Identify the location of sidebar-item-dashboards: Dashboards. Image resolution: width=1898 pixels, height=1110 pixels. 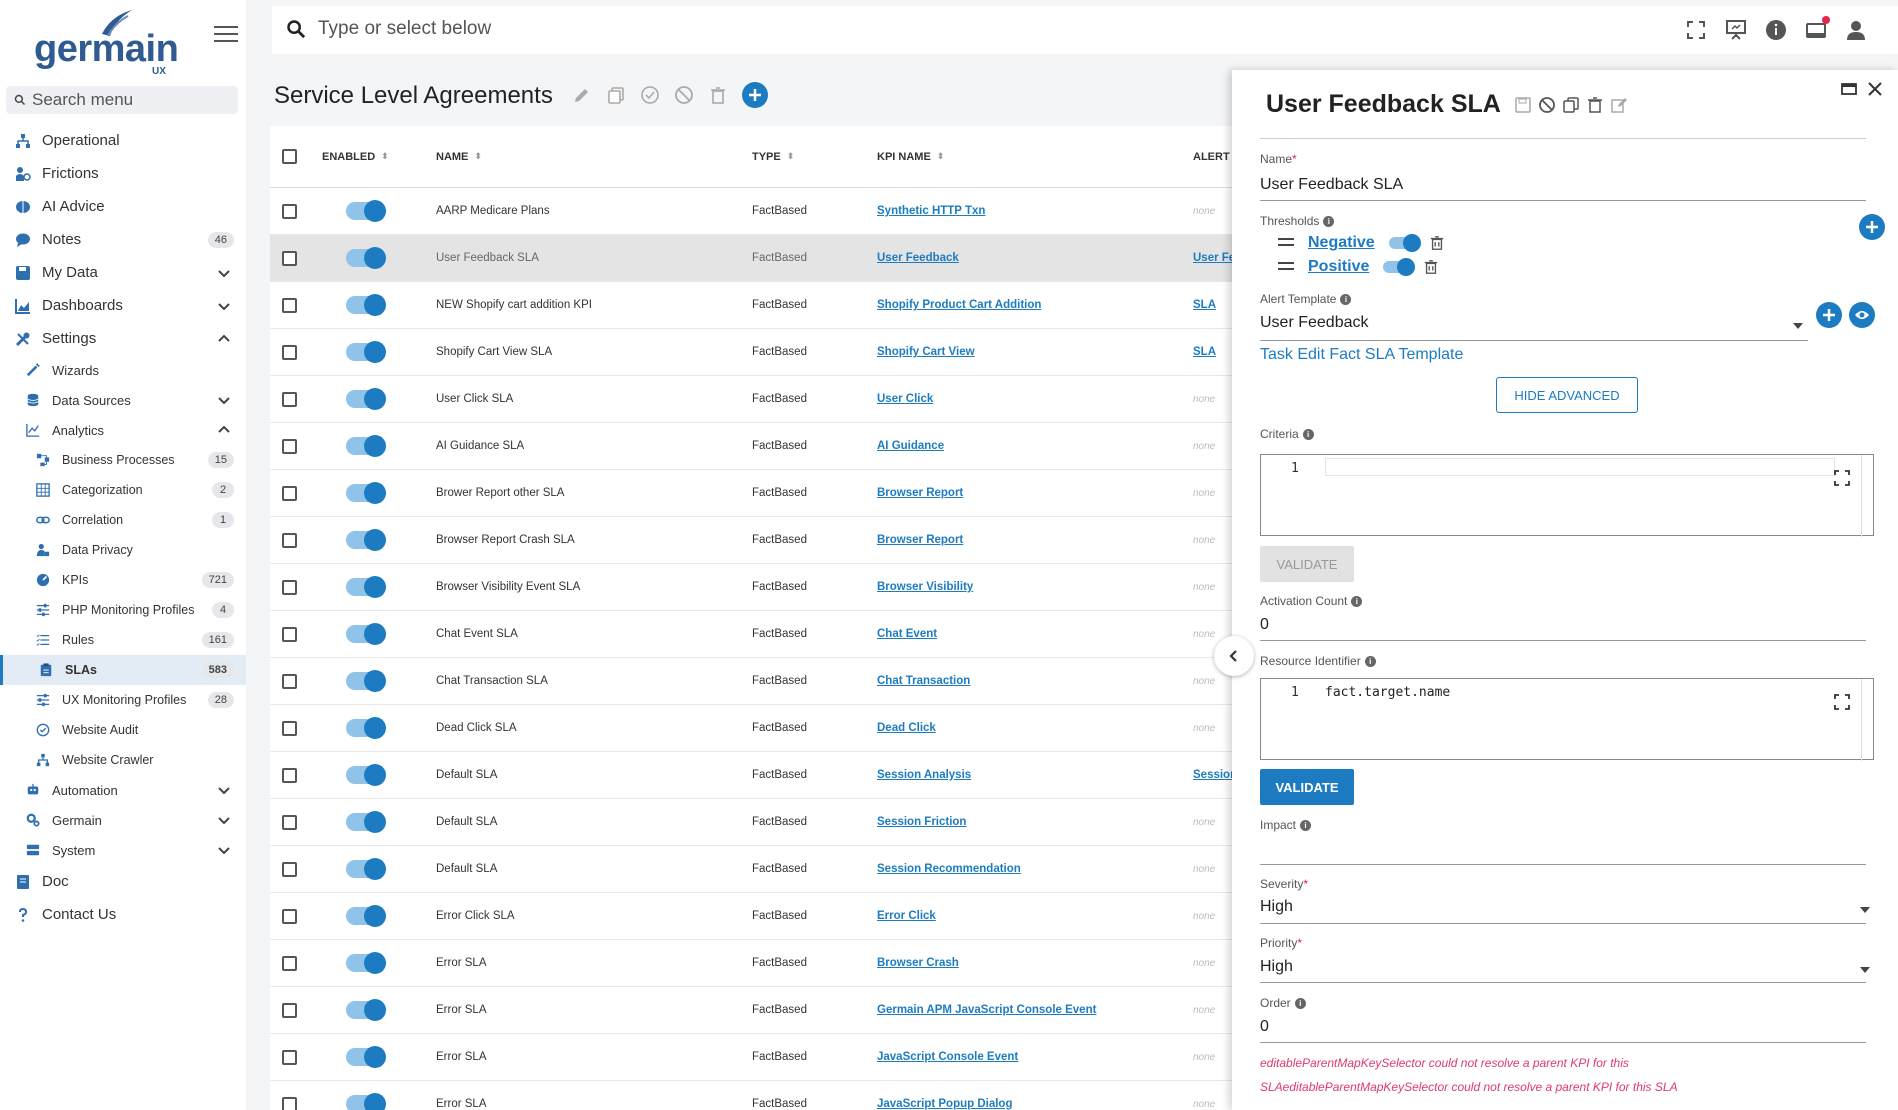
(123, 305).